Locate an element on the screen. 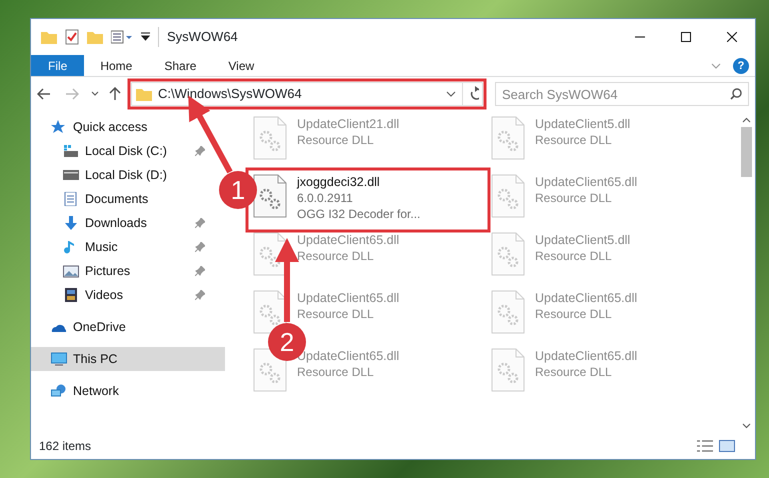 The height and width of the screenshot is (478, 769). dropdown-chevron-icon is located at coordinates (451, 94).